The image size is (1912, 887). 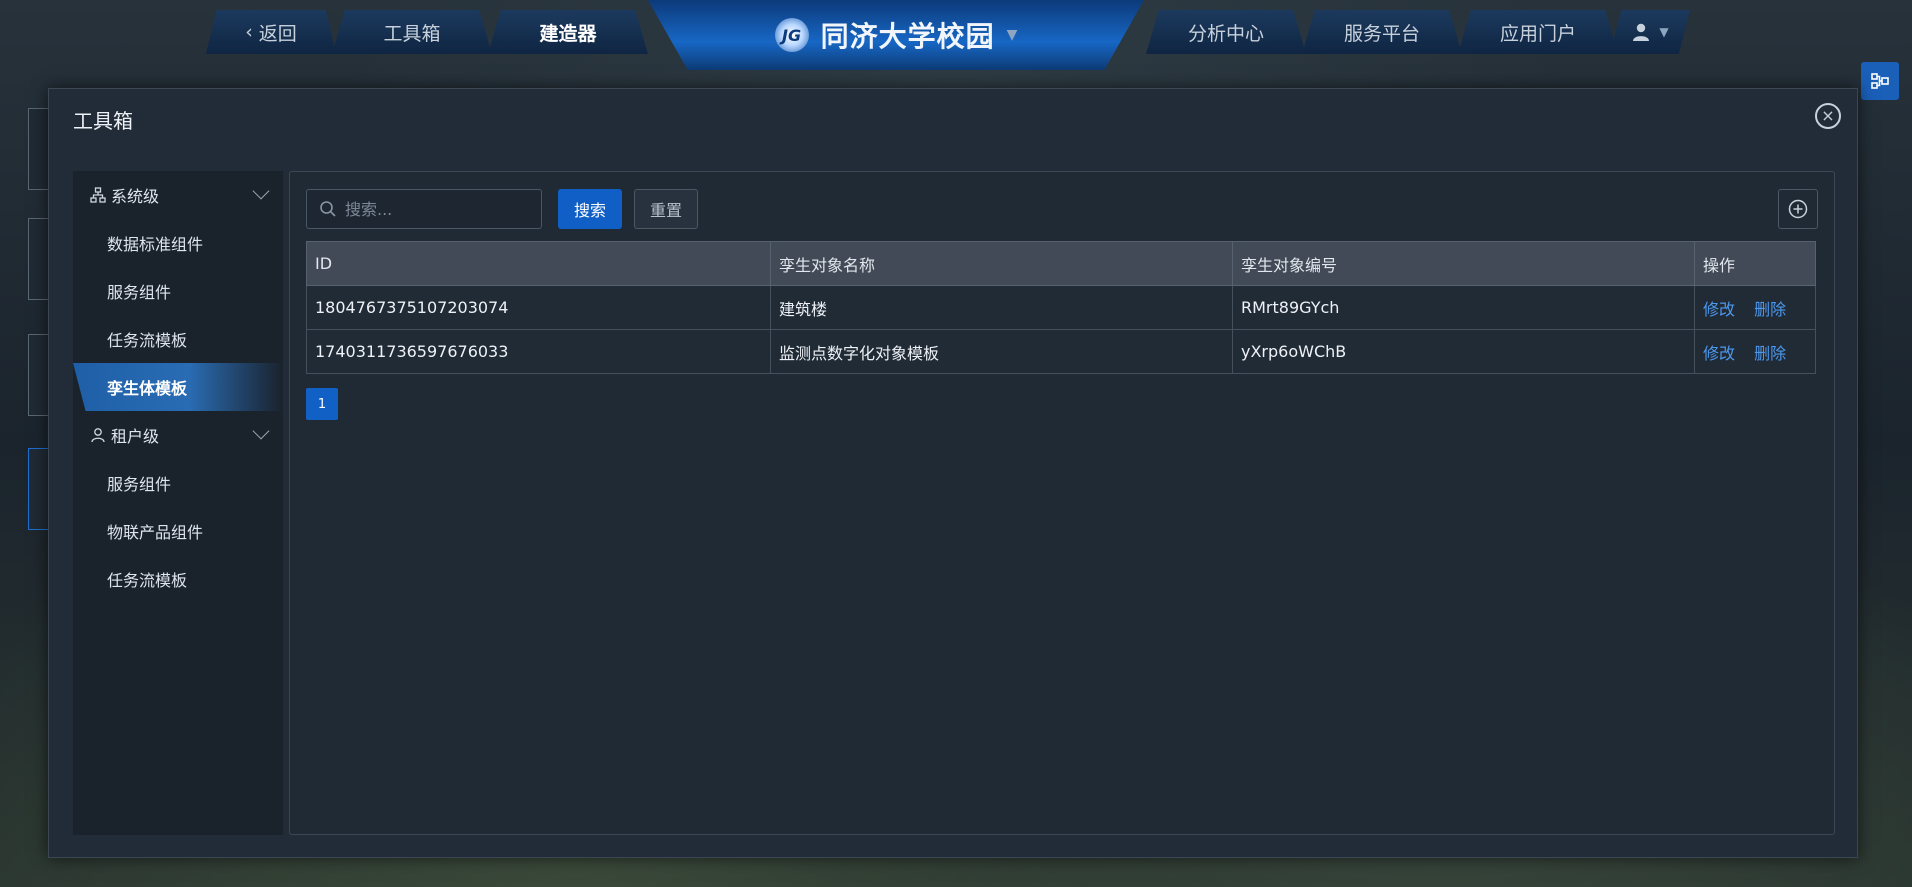 What do you see at coordinates (277, 33) in the screenshot?
I see `back-label: 返回` at bounding box center [277, 33].